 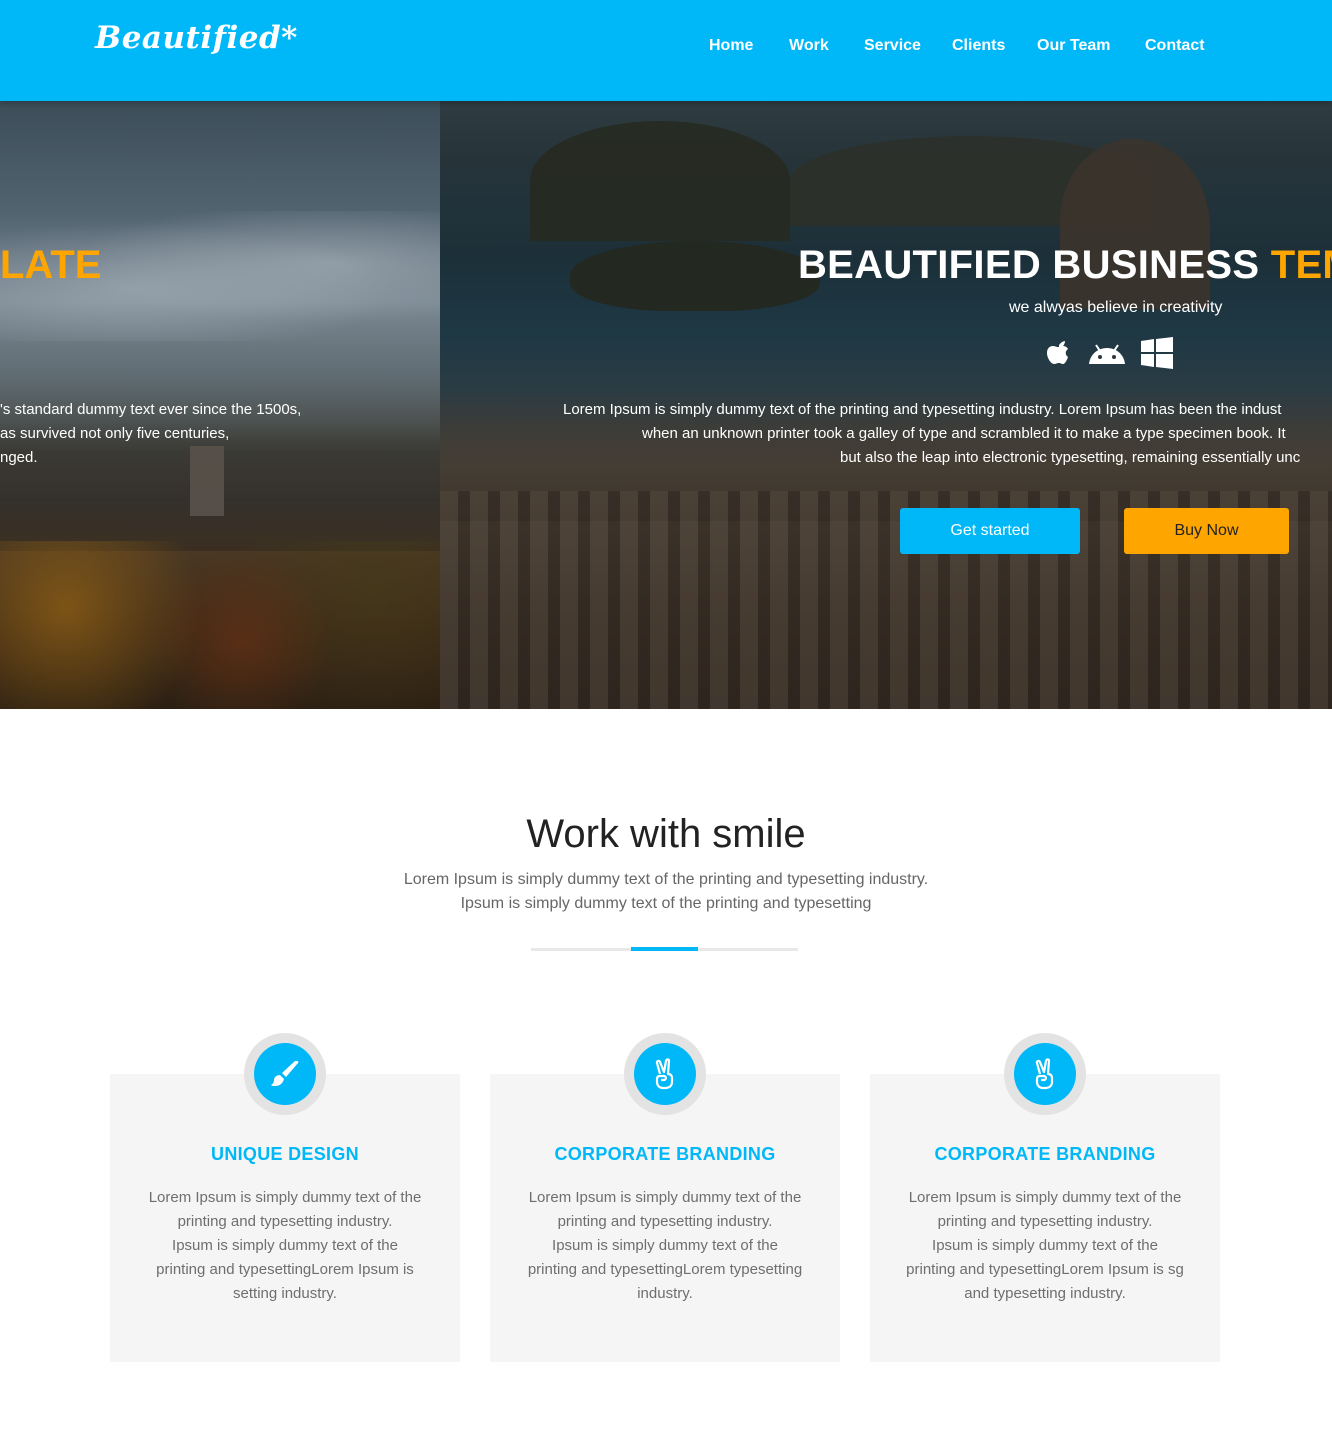 I want to click on nav-home: Home, so click(x=731, y=46).